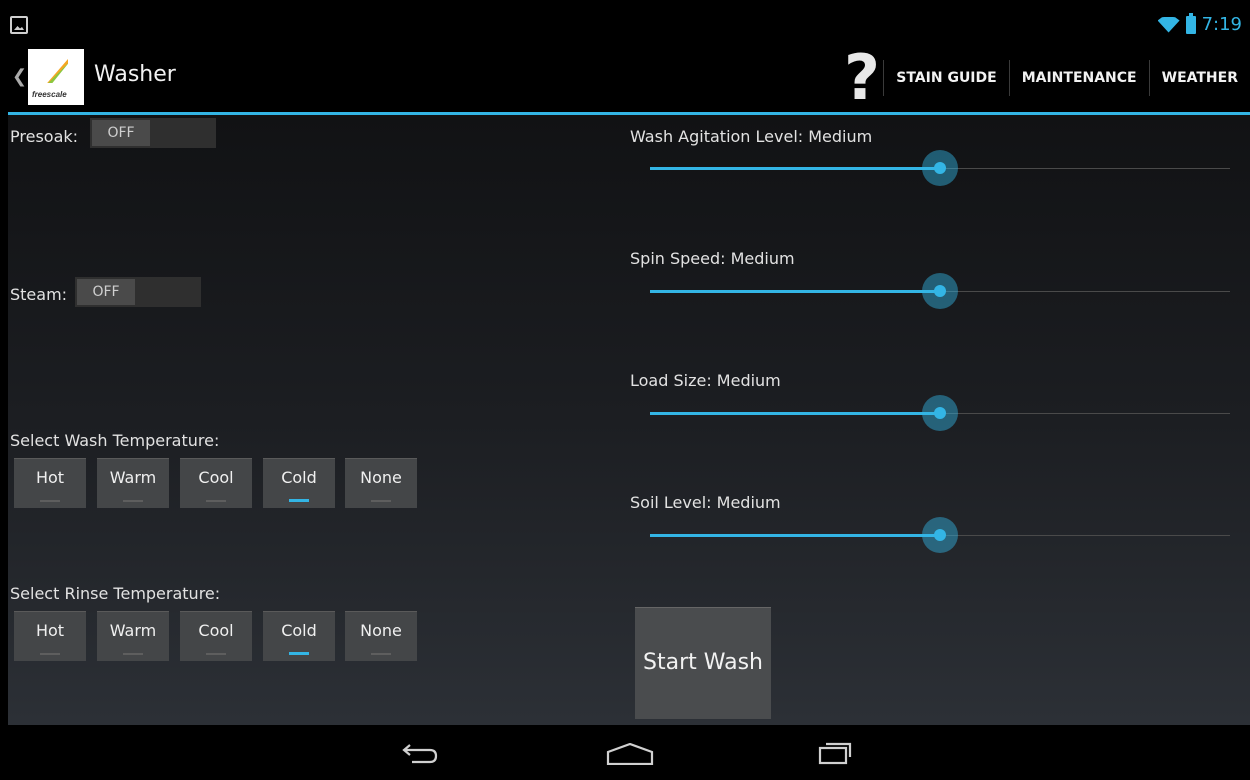 The width and height of the screenshot is (1250, 780). Describe the element at coordinates (133, 636) in the screenshot. I see `rinse-temp-warm: Warm` at that location.